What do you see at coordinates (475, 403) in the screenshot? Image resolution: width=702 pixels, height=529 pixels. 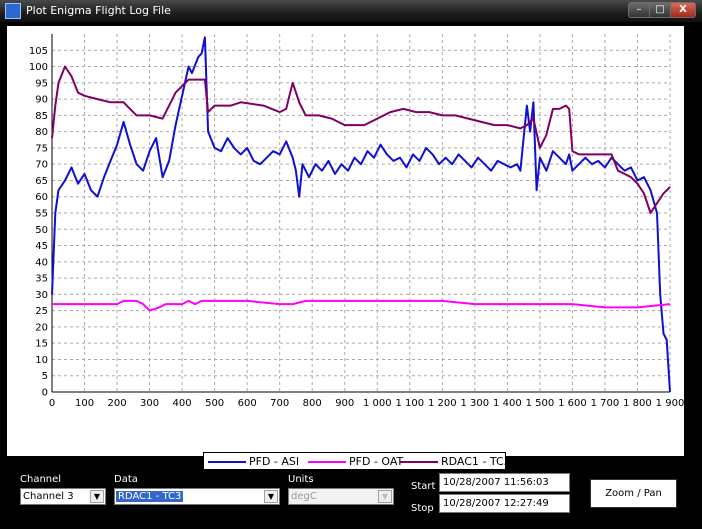 I see `x-tick-label: 1 300` at bounding box center [475, 403].